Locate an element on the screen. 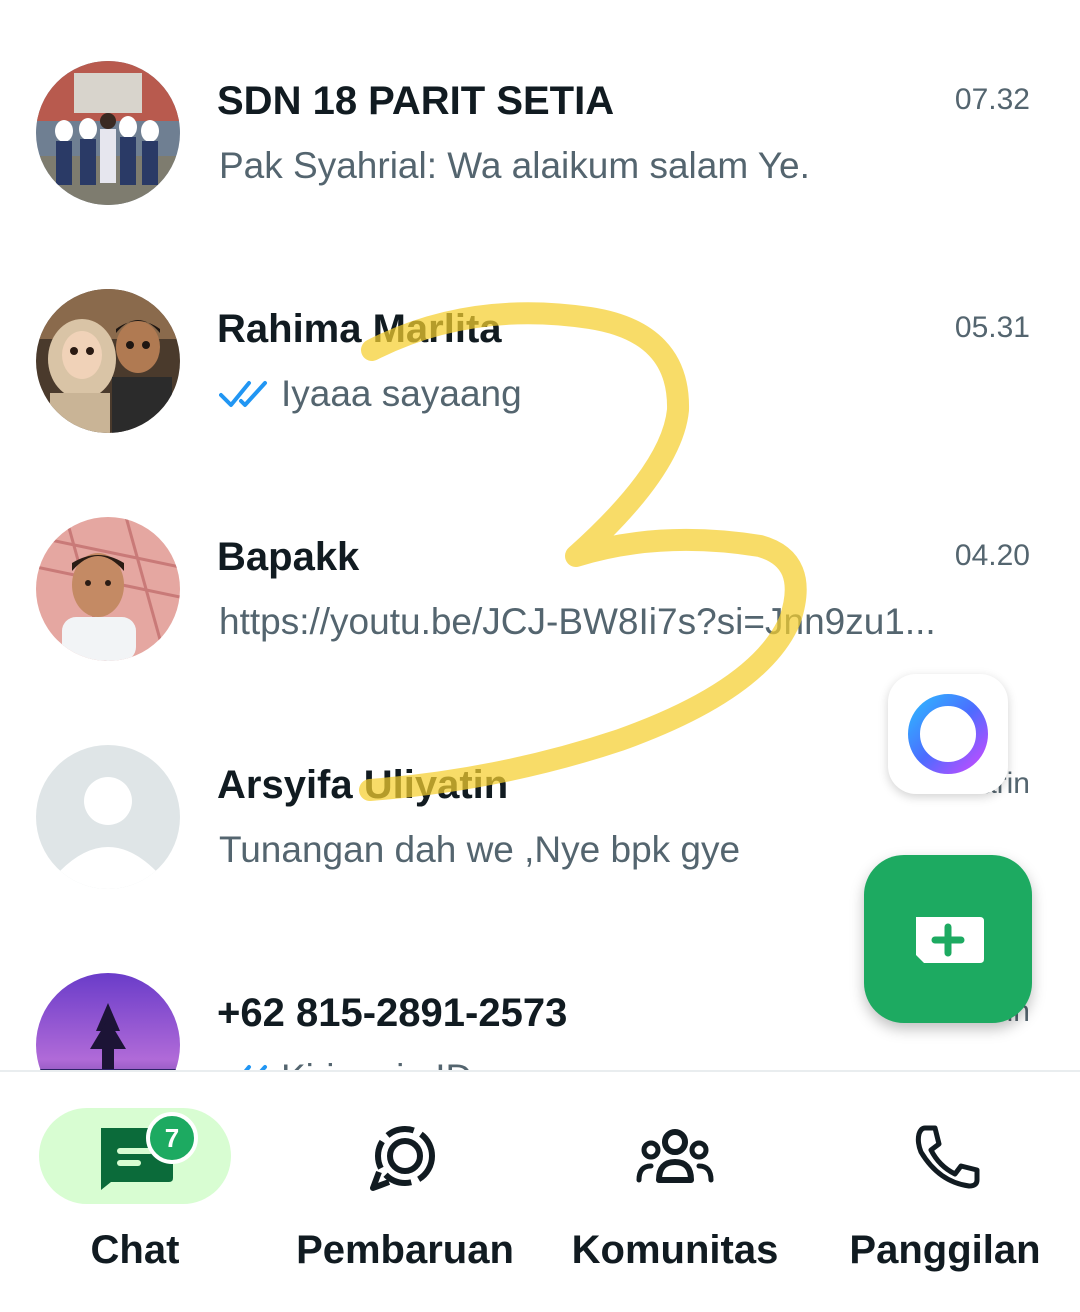 This screenshot has height=1312, width=1080. chat-time: 05.31 is located at coordinates (992, 327).